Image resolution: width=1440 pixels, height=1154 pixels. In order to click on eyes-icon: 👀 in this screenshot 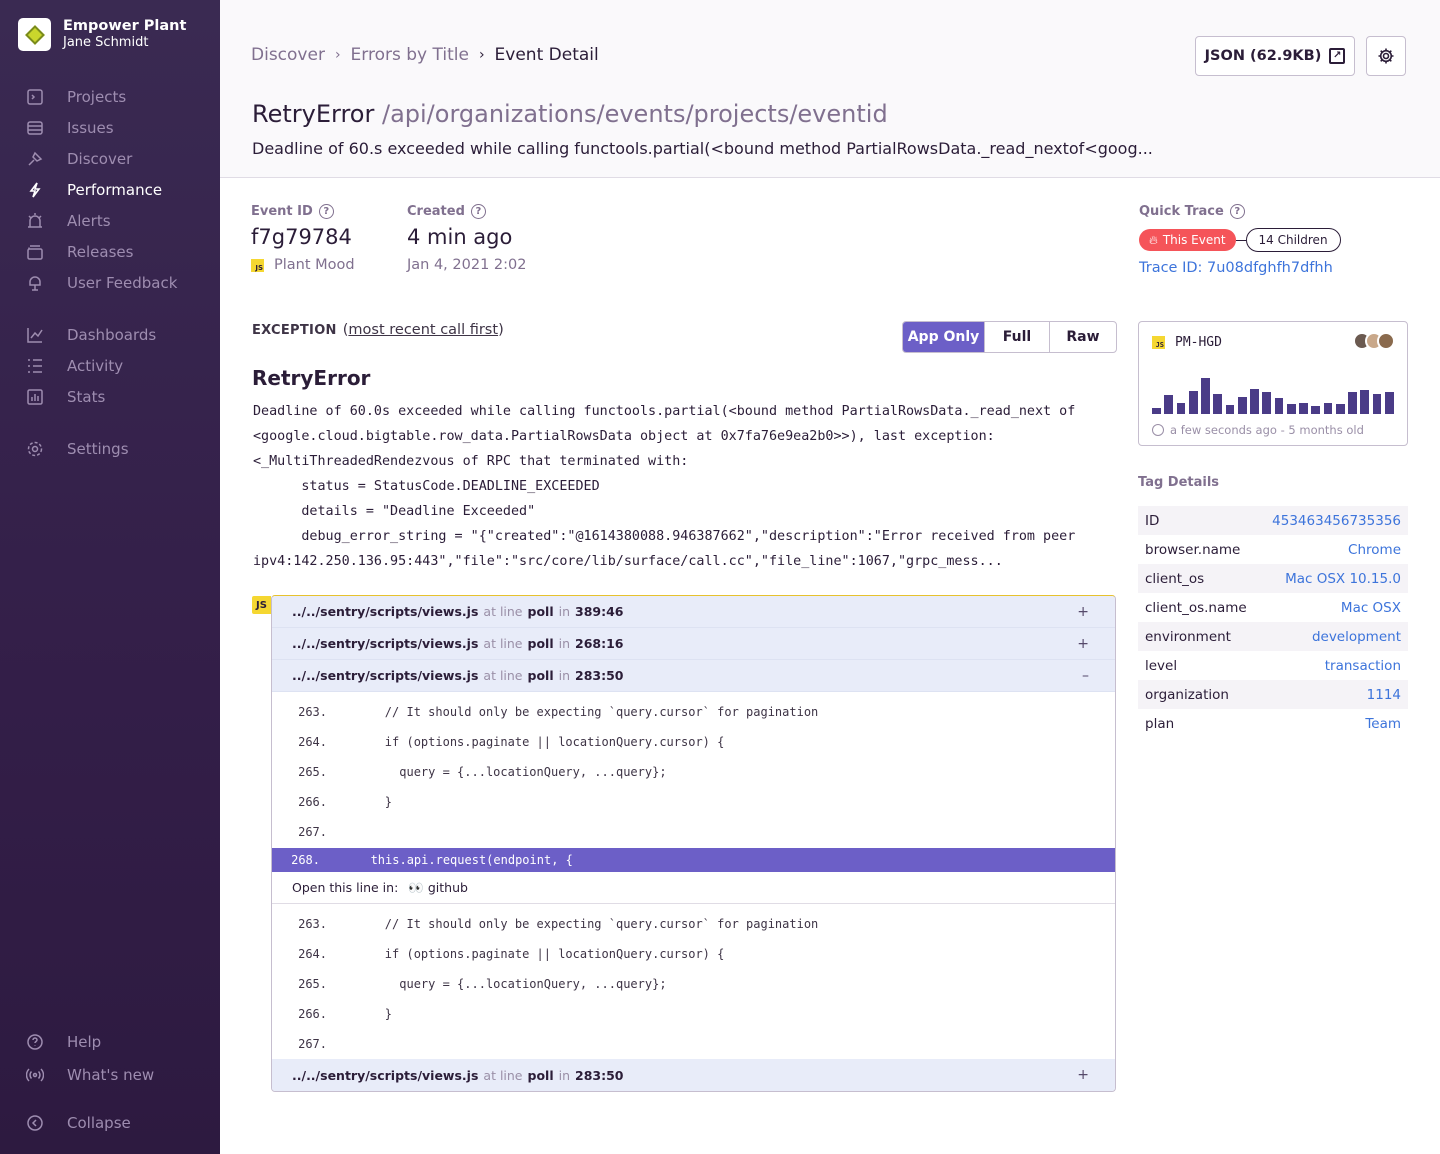, I will do `click(416, 887)`.